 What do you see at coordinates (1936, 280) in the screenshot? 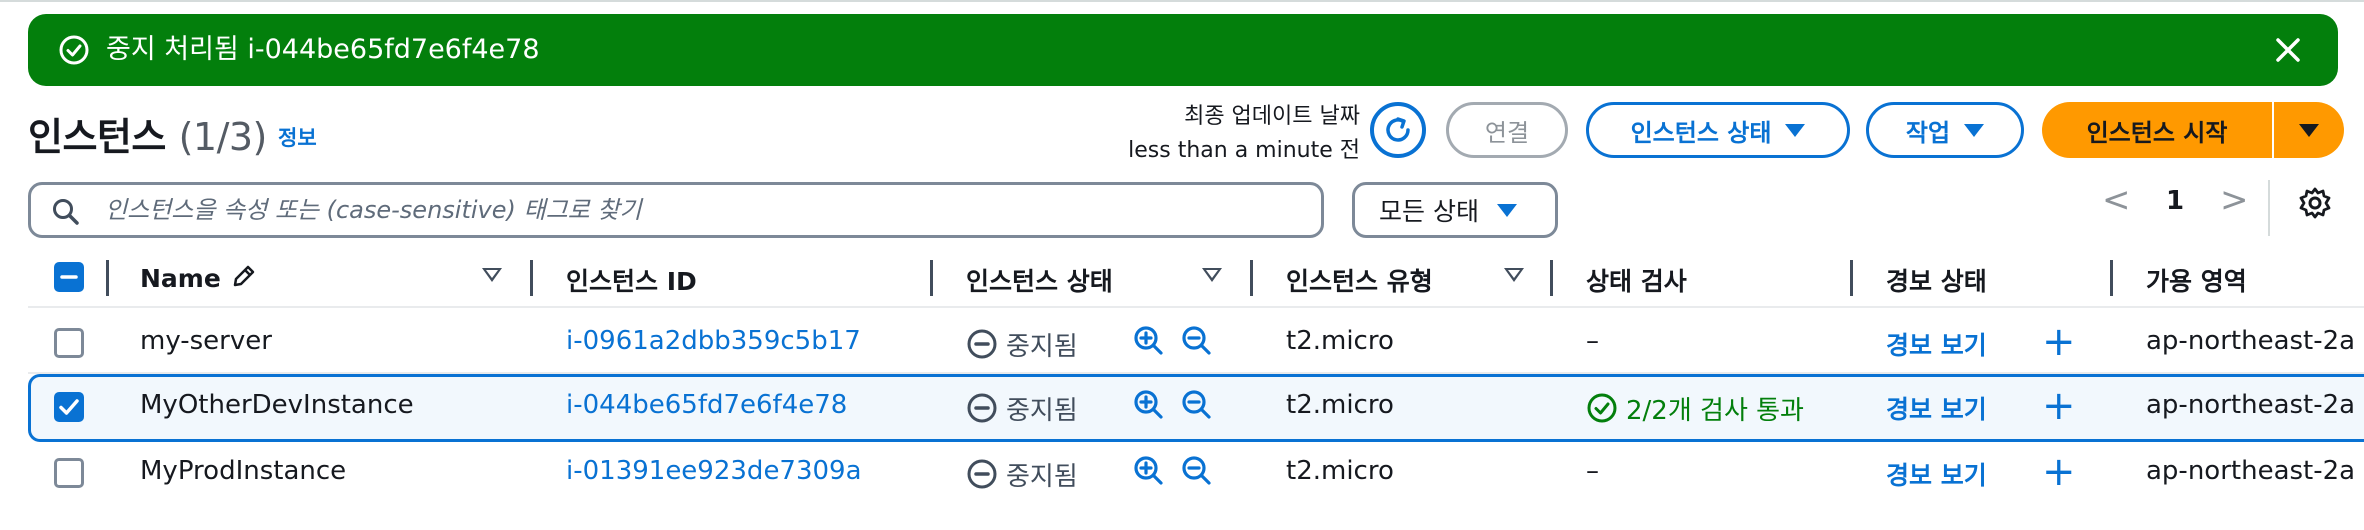
I see `column-header-alarm-status: 경보 상태` at bounding box center [1936, 280].